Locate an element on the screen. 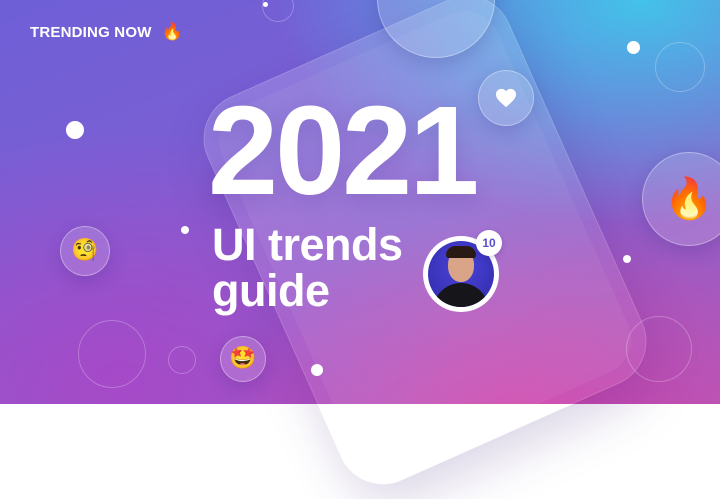 The height and width of the screenshot is (499, 720). face-bubble: 🤩 is located at coordinates (243, 359).